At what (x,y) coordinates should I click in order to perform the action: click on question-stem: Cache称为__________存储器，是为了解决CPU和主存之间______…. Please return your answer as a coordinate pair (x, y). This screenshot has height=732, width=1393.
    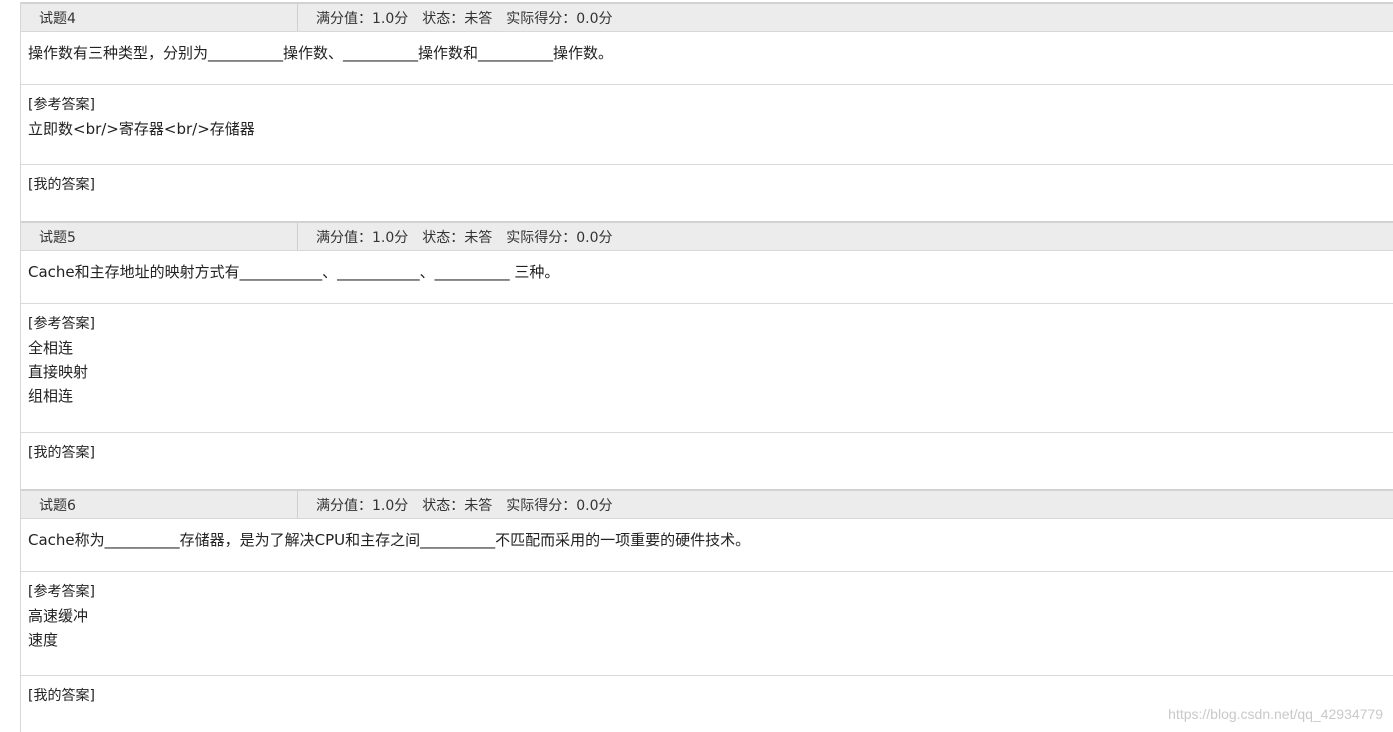
    Looking at the image, I should click on (707, 545).